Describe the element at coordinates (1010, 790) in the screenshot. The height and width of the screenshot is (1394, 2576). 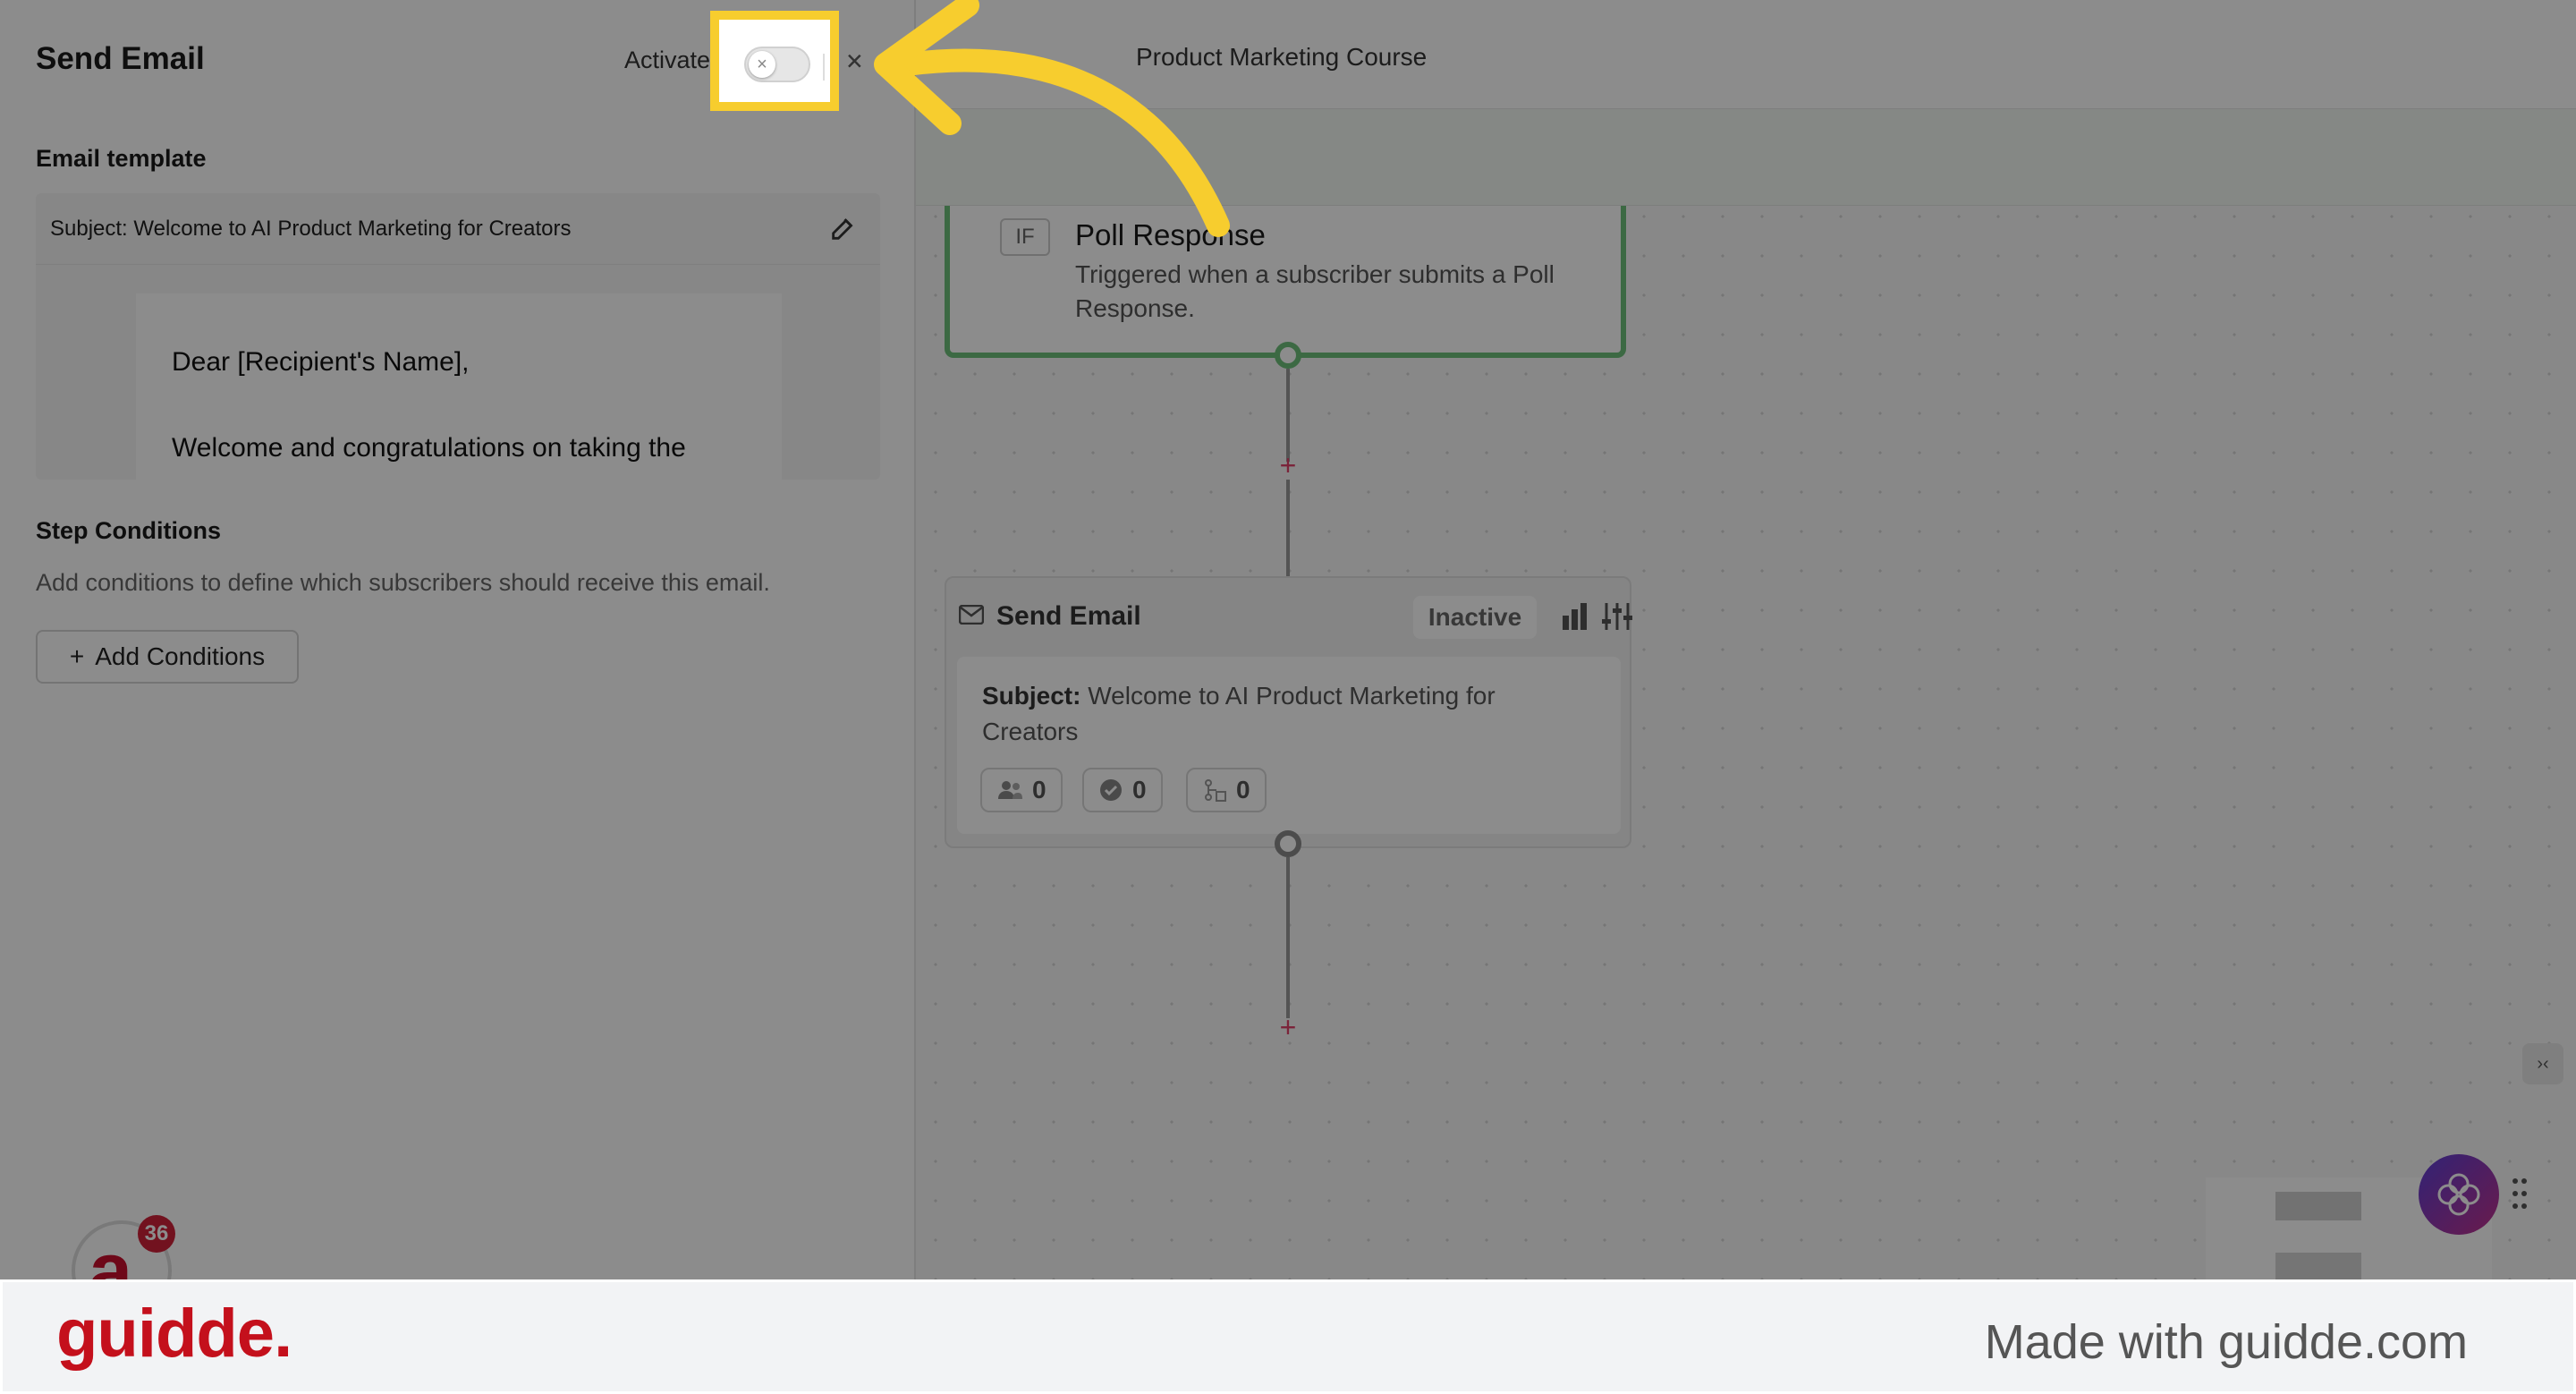
I see `users-icon` at that location.